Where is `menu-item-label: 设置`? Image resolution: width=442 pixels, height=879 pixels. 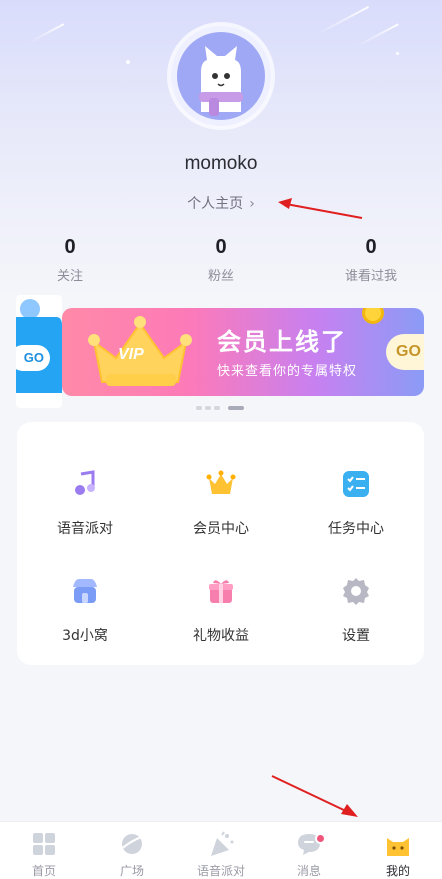 menu-item-label: 设置 is located at coordinates (356, 636).